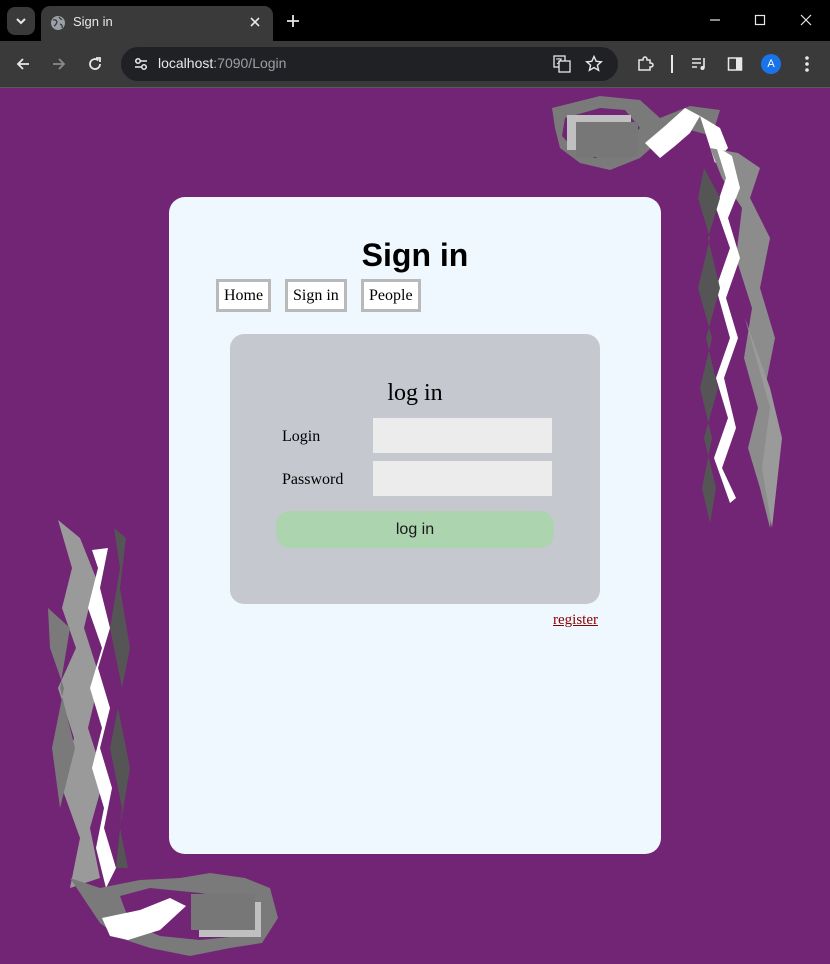  Describe the element at coordinates (244, 295) in the screenshot. I see `nav-home-button: Home` at that location.